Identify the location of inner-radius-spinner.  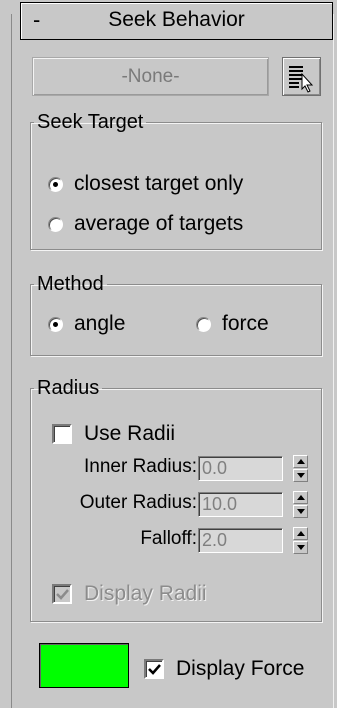
(300, 468).